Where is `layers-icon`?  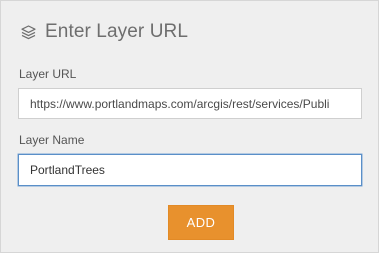 layers-icon is located at coordinates (28, 32).